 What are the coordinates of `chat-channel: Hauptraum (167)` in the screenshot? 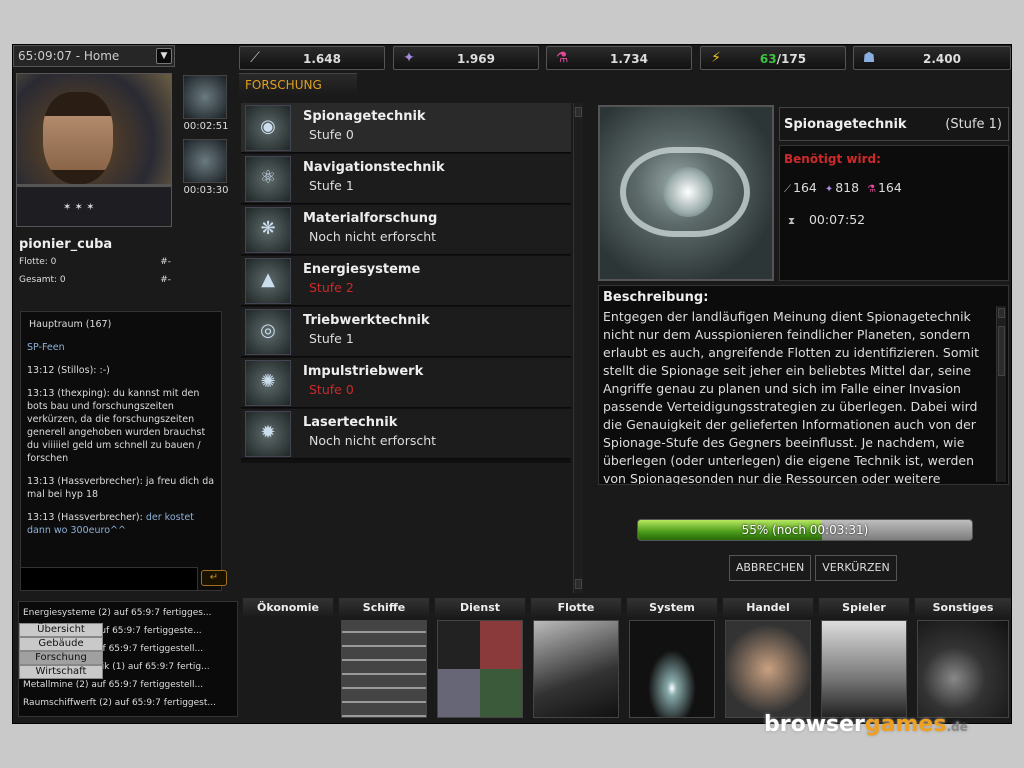 It's located at (70, 324).